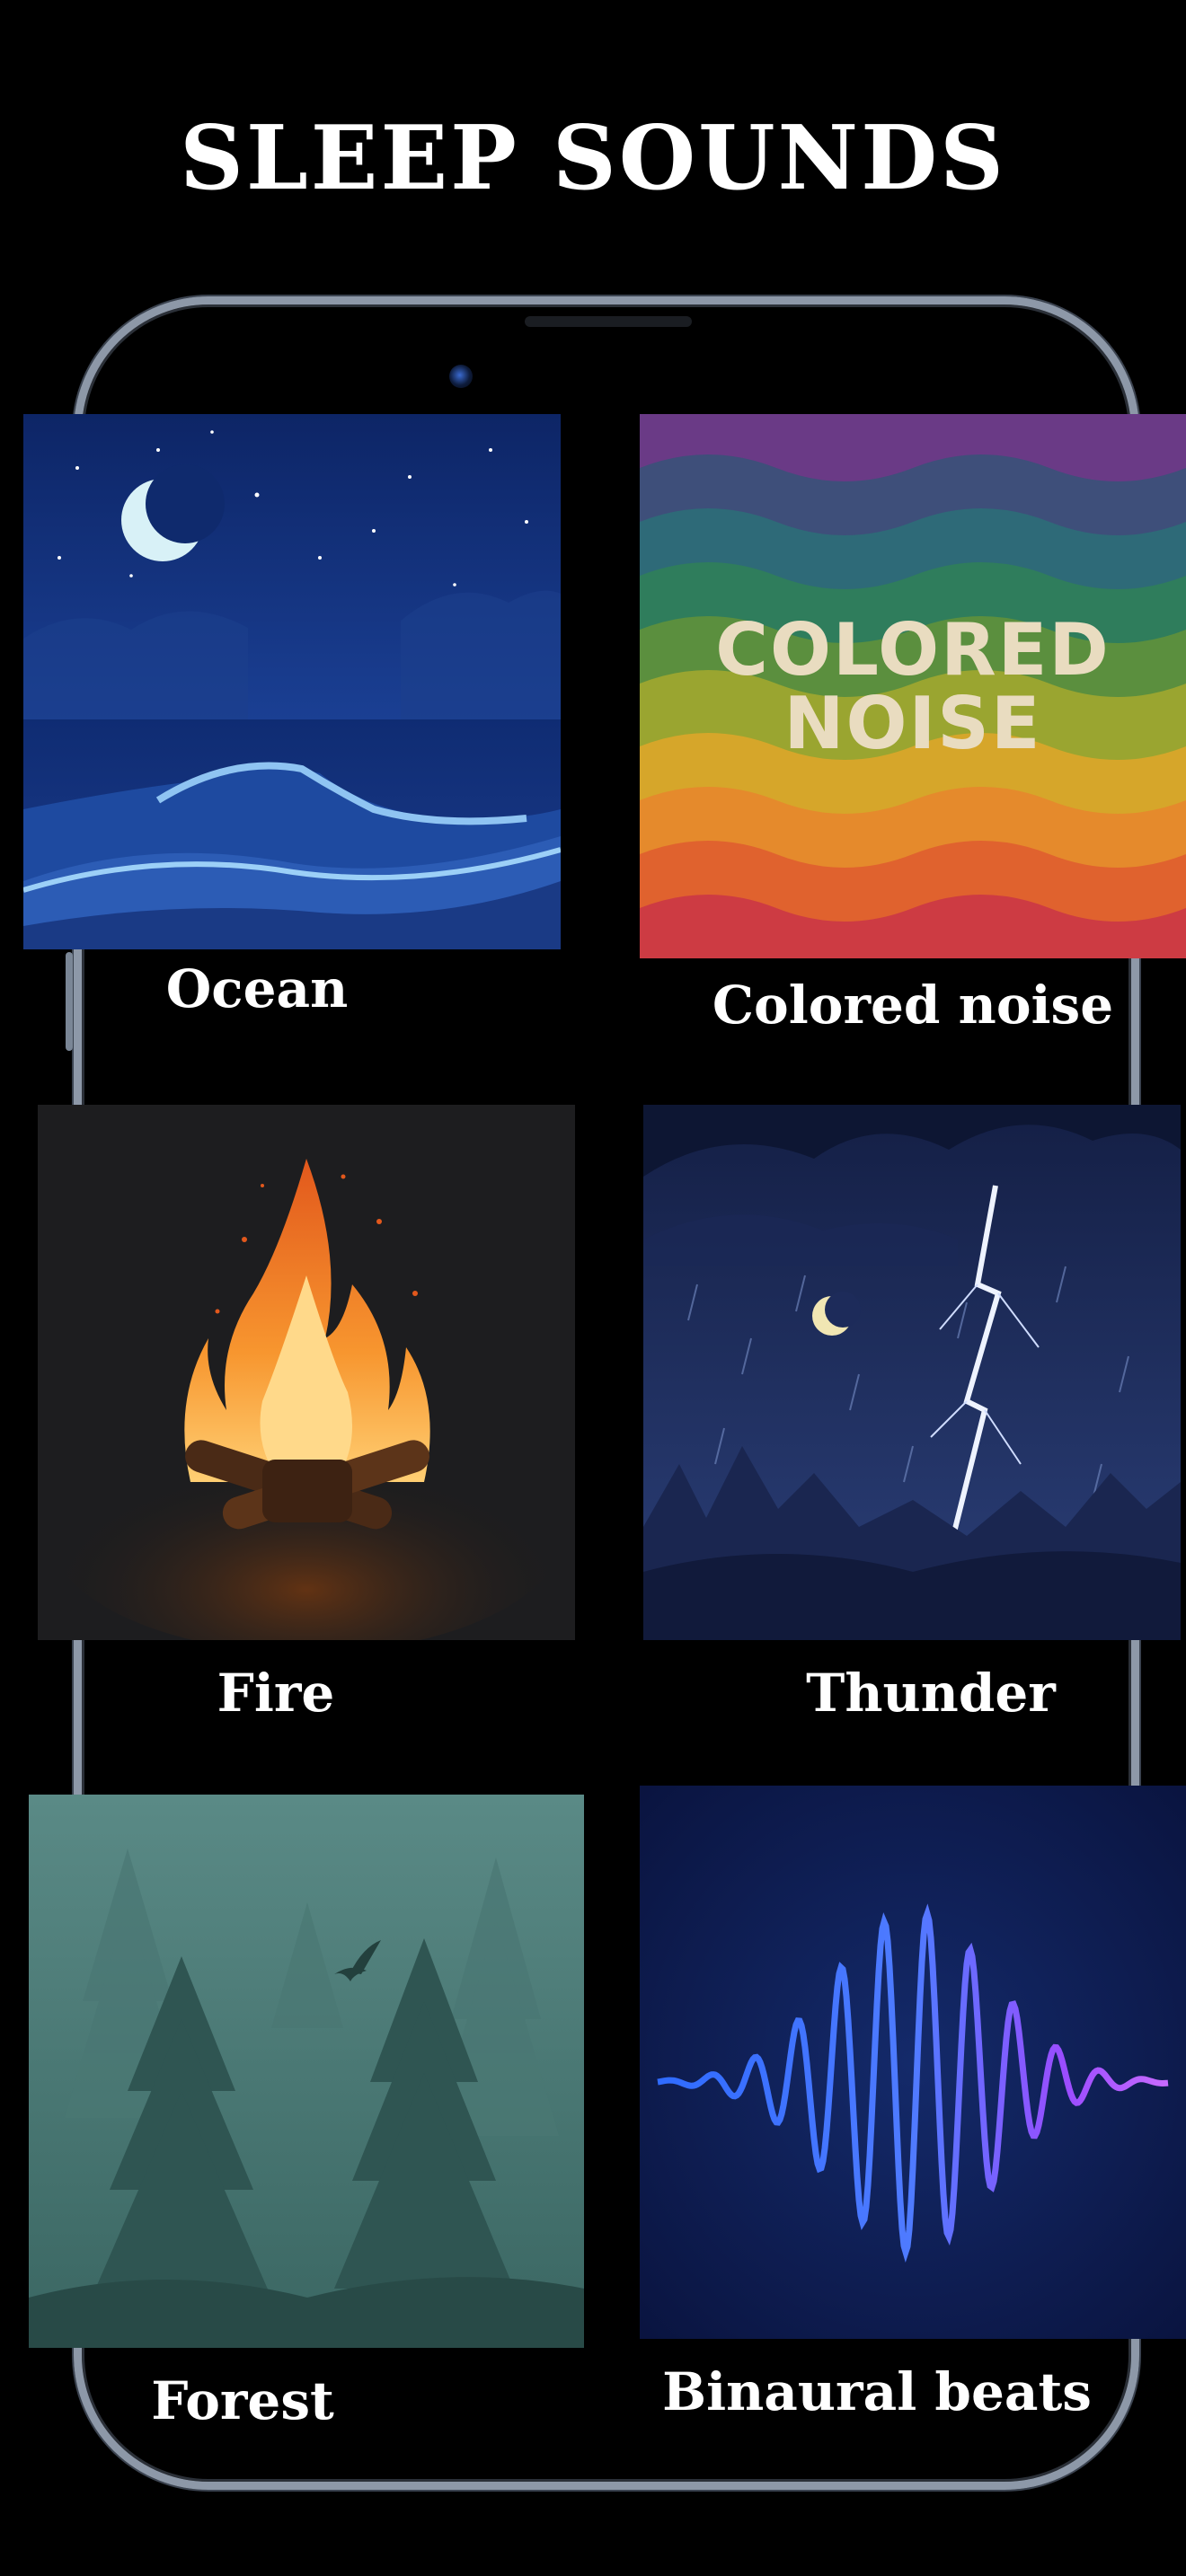 The image size is (1186, 2576). Describe the element at coordinates (242, 2401) in the screenshot. I see `sound-label-forest: Forest` at that location.